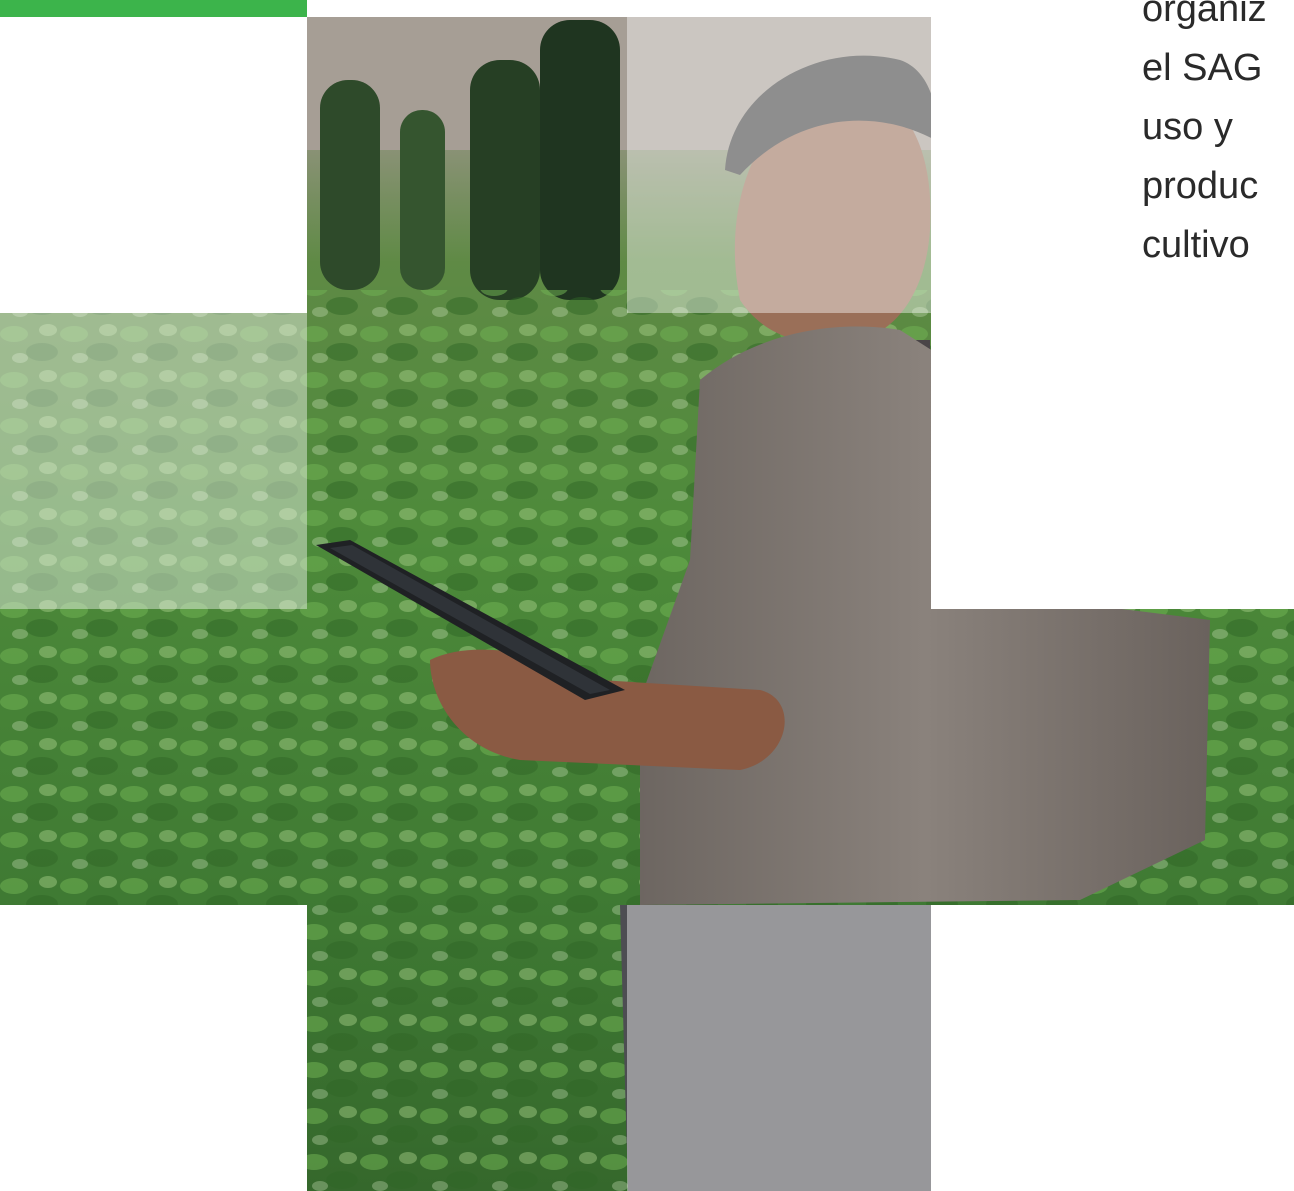 The width and height of the screenshot is (1294, 1191). What do you see at coordinates (619, 165) in the screenshot?
I see `photo-tile-top-center` at bounding box center [619, 165].